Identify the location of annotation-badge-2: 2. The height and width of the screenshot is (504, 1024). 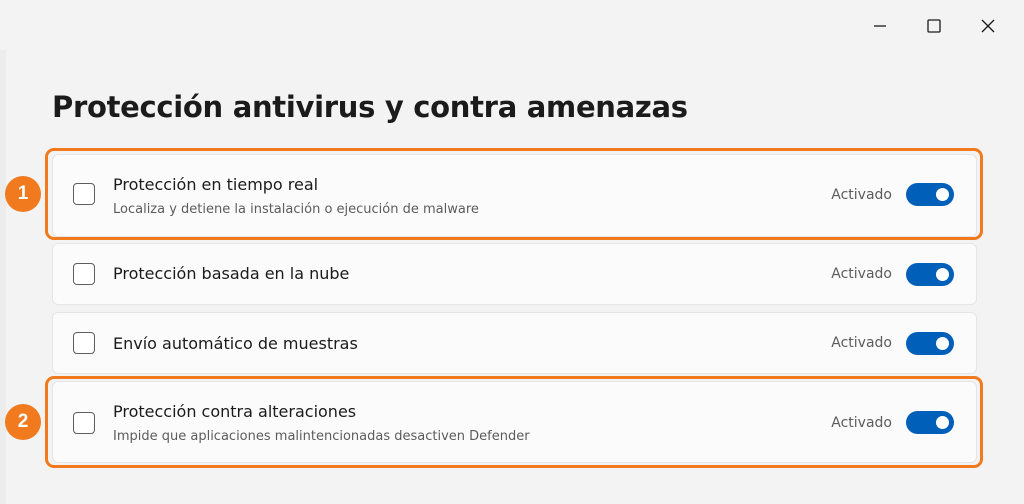
(23, 422).